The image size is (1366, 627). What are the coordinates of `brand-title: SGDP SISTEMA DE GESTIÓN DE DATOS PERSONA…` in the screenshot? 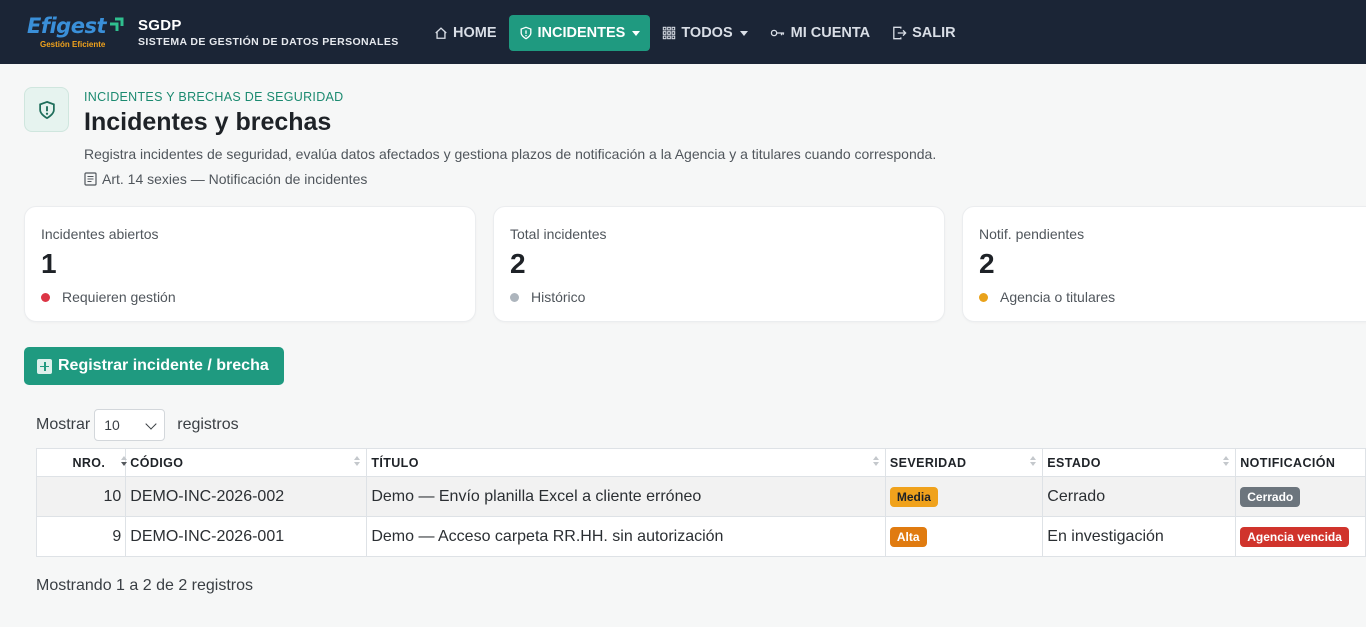 It's located at (268, 32).